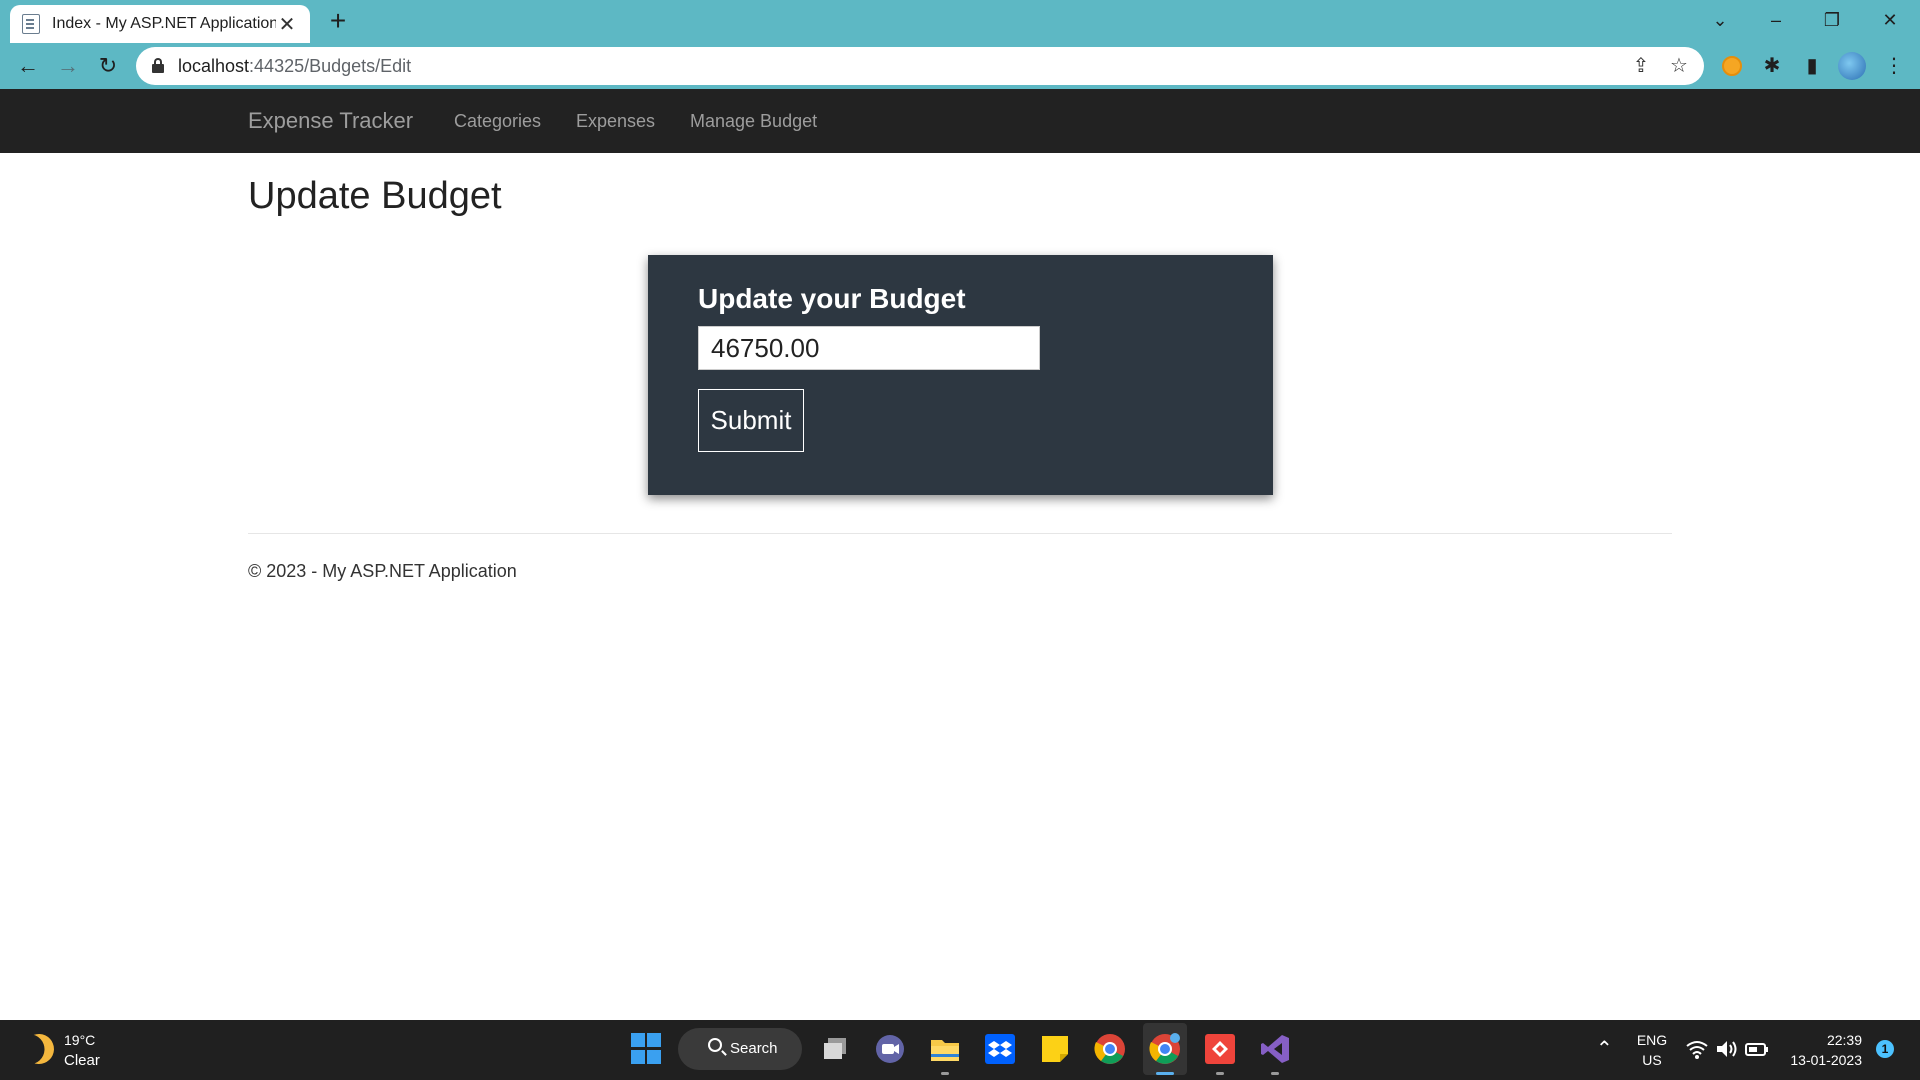  I want to click on file-explorer-icon, so click(945, 1049).